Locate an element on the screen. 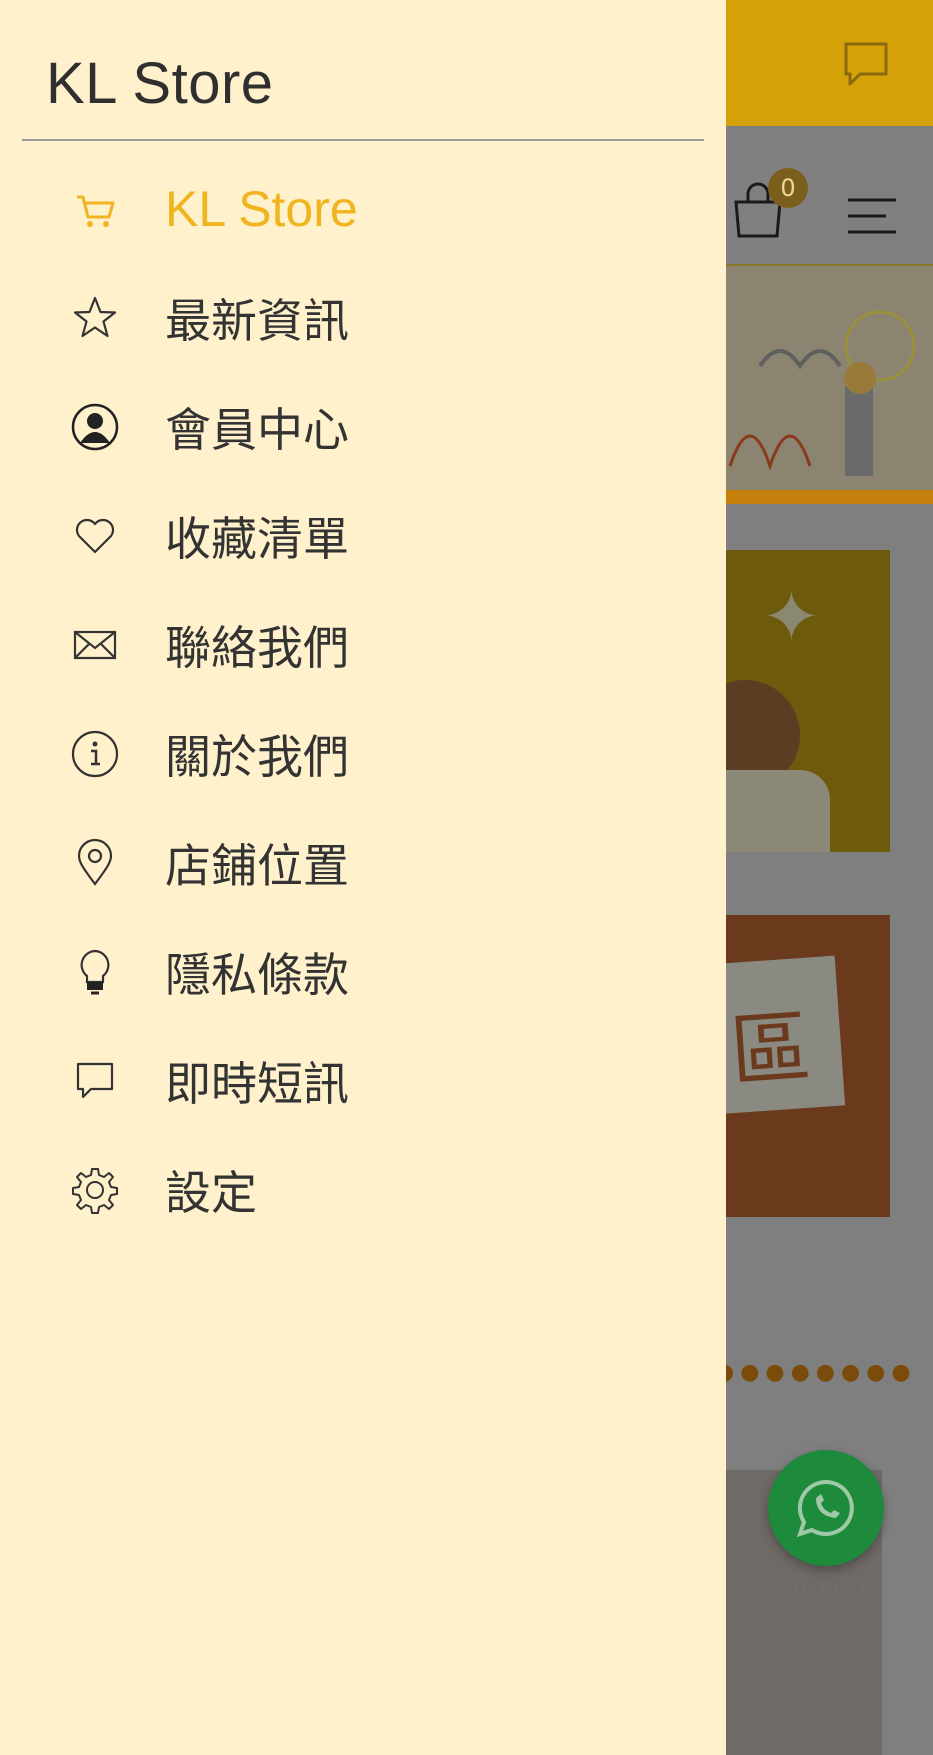 The image size is (933, 1755). menu-item-privacy-policy: 隱私條款 is located at coordinates (363, 971).